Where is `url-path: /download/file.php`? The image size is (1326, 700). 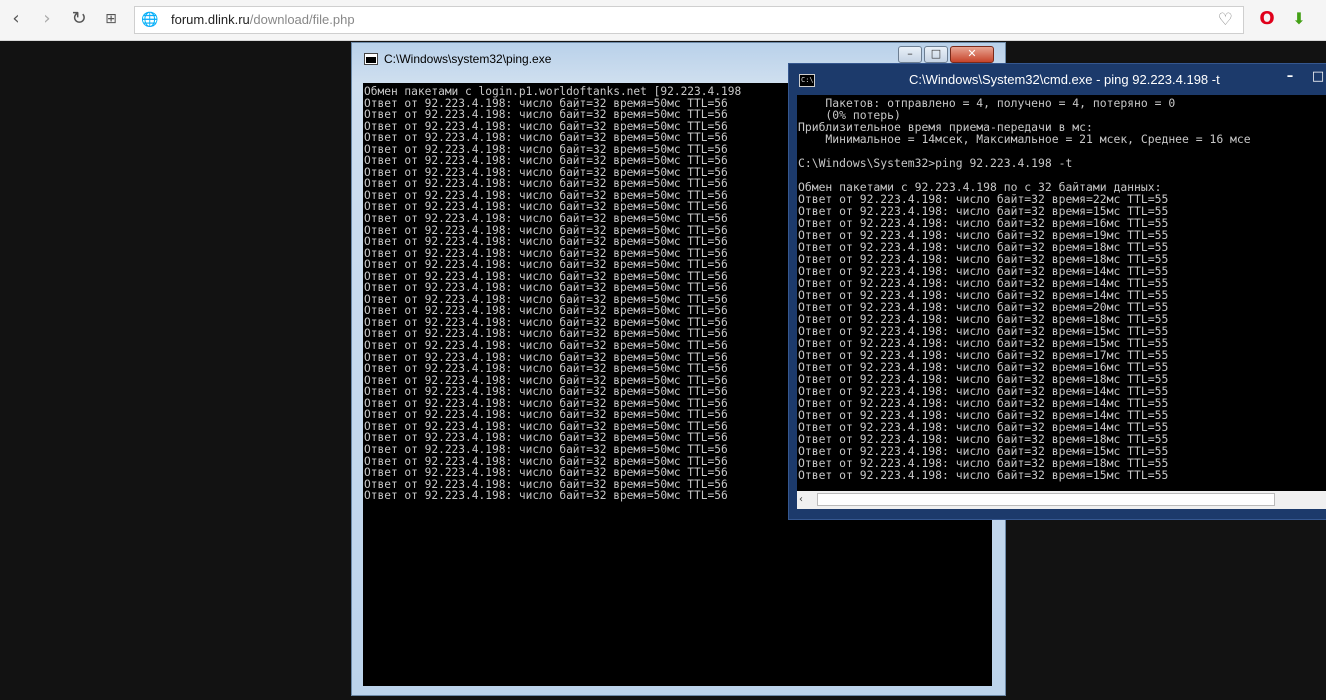
url-path: /download/file.php is located at coordinates (302, 19).